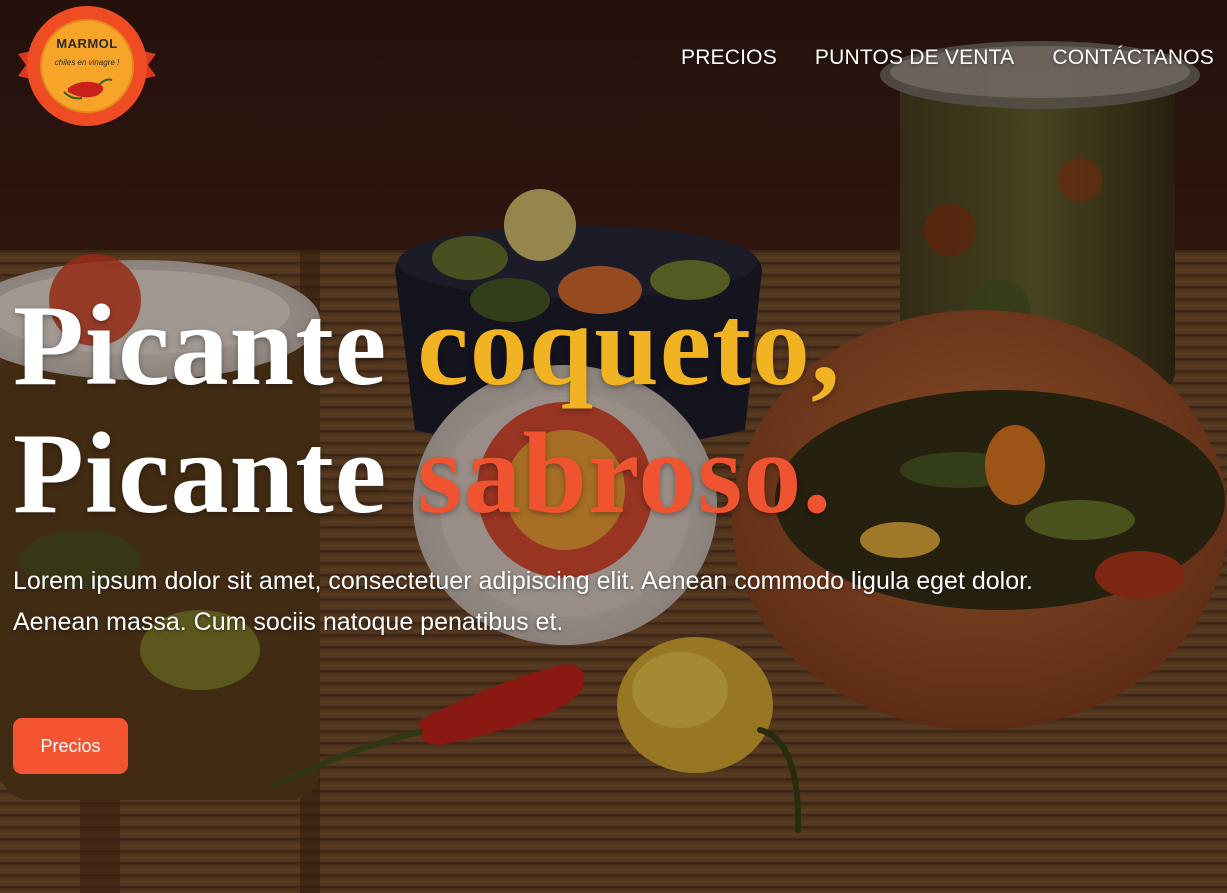 The height and width of the screenshot is (893, 1227). I want to click on brand-logo: MARMOL chiles en vinagre !, so click(87, 66).